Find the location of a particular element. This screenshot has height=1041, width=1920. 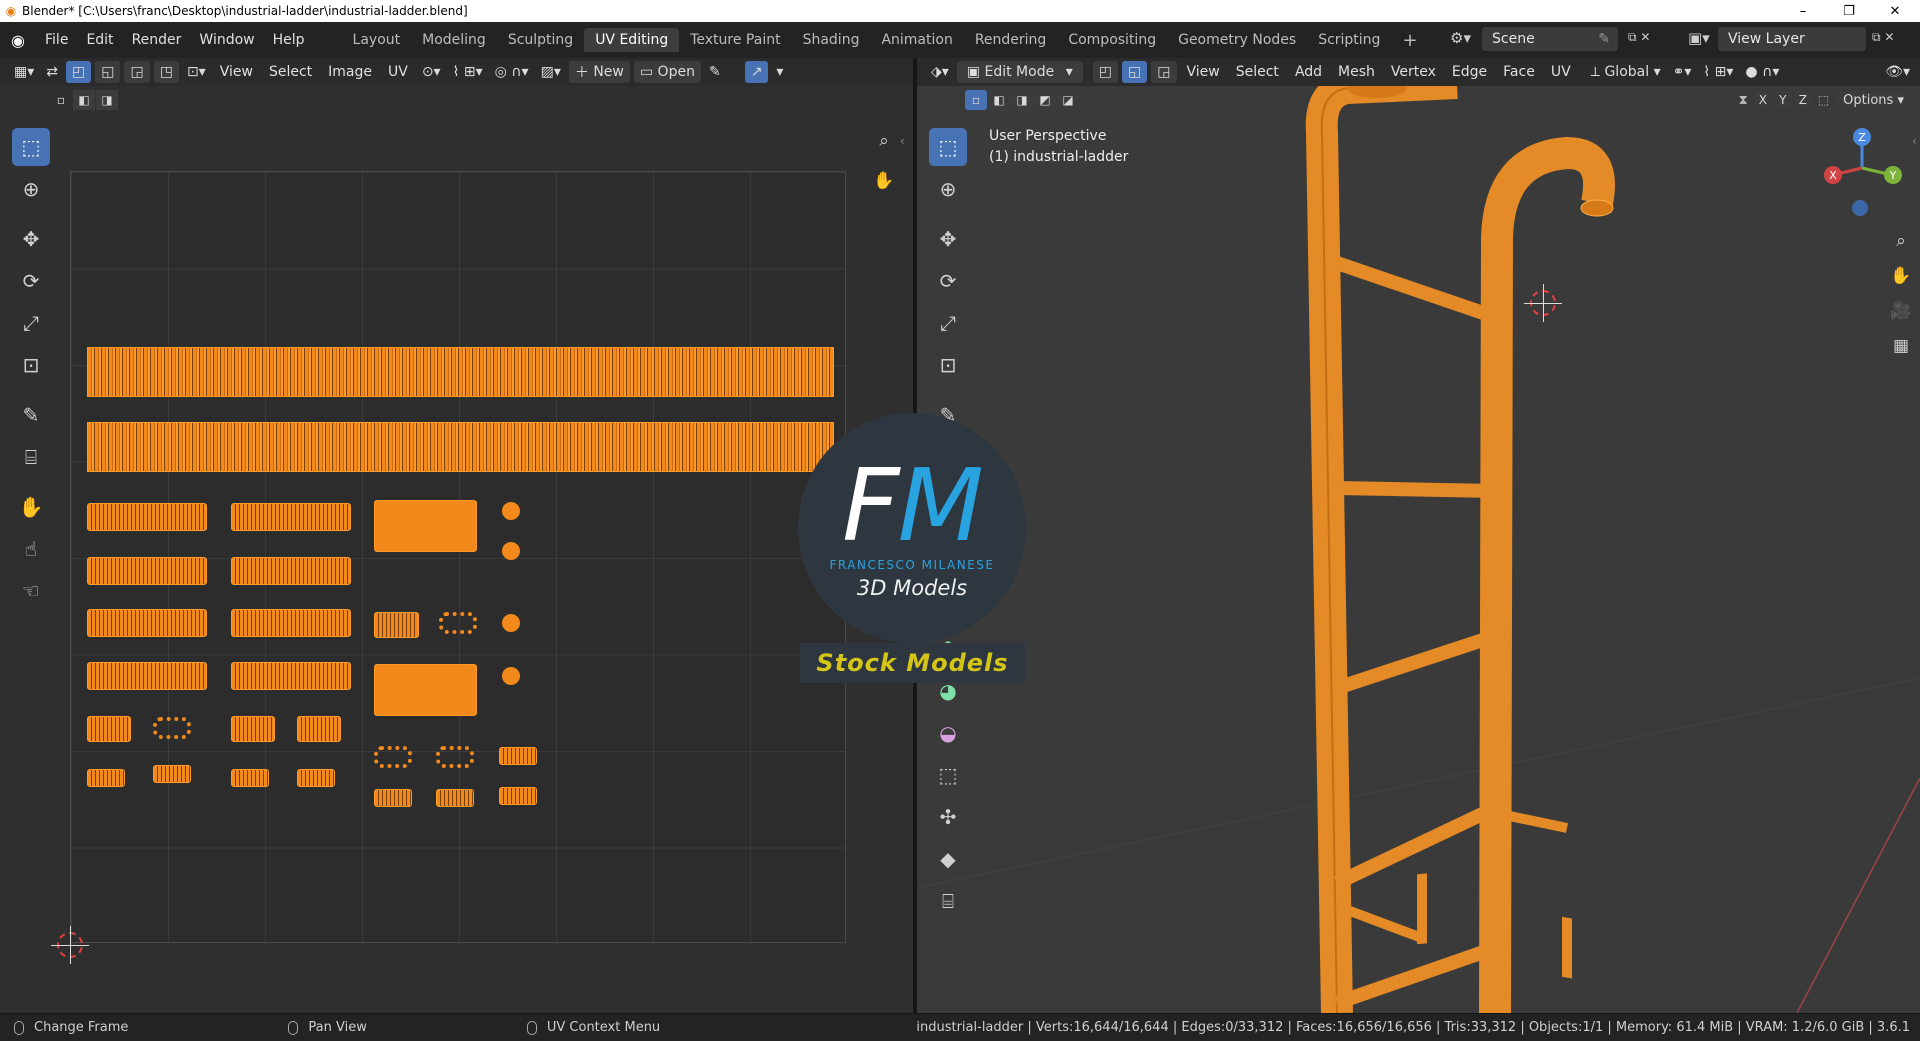

pivot-icon: ⊙▾ is located at coordinates (431, 72).